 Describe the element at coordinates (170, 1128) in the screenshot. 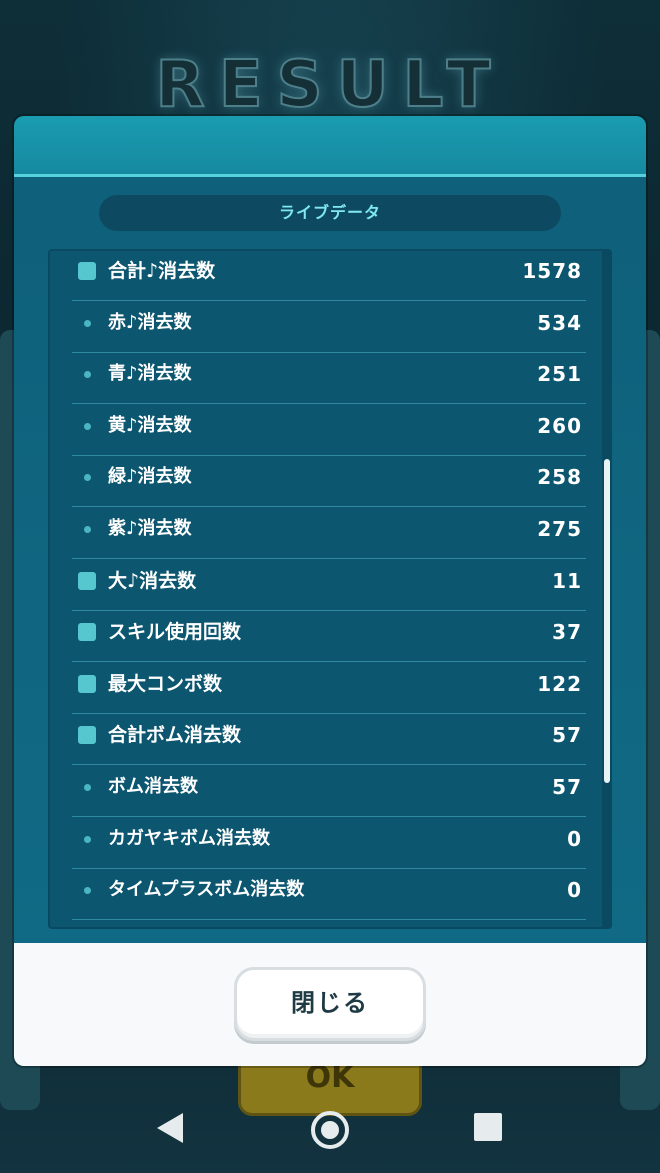

I see `back-icon` at that location.